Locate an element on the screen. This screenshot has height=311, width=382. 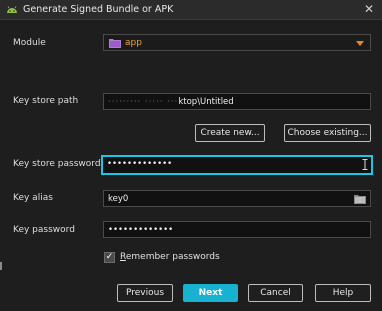
key-store-path-field: ········· ····· ···ktop\Untitled is located at coordinates (237, 101).